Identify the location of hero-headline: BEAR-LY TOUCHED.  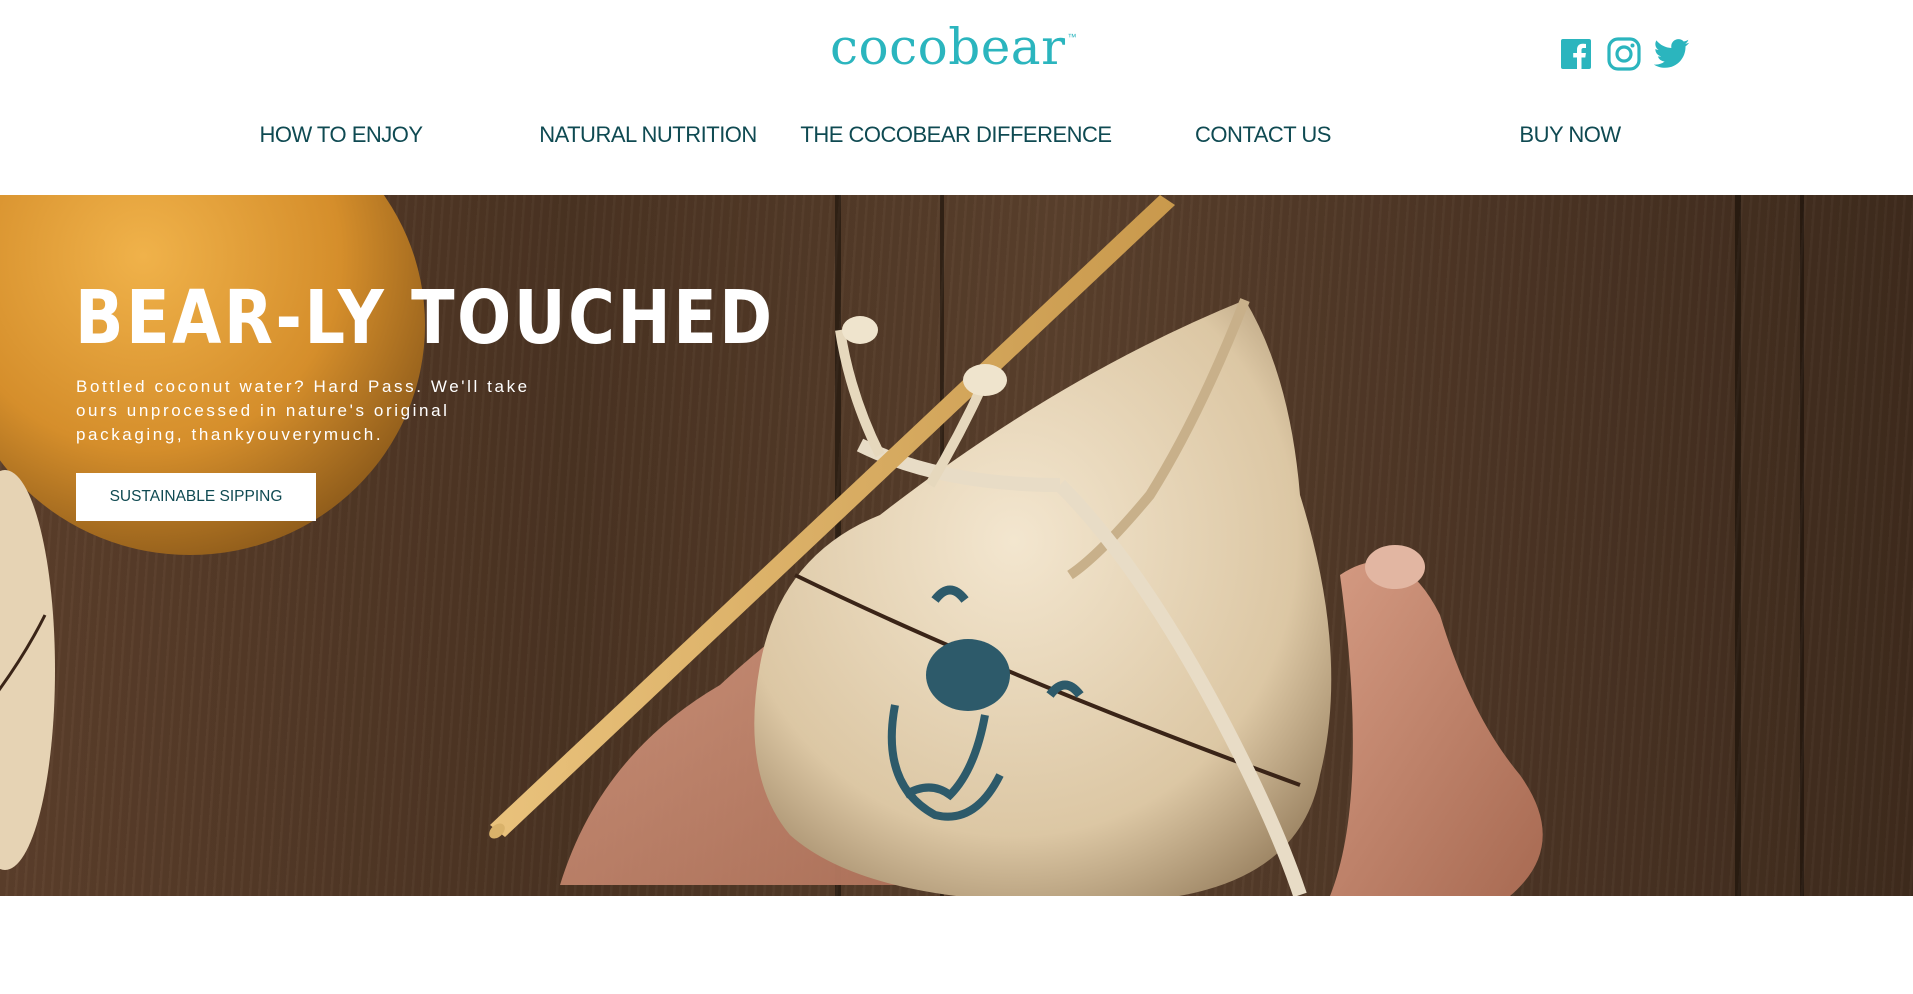
(425, 318).